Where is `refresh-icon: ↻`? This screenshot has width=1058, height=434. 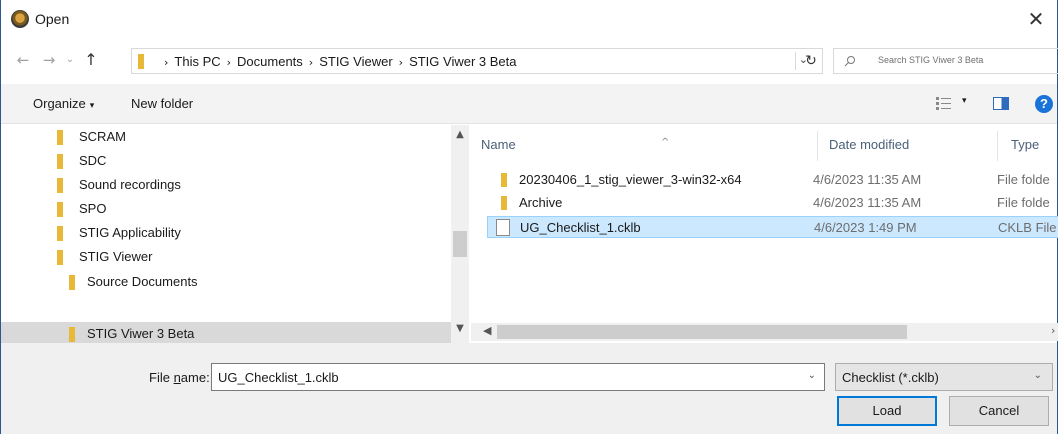
refresh-icon: ↻ is located at coordinates (811, 61).